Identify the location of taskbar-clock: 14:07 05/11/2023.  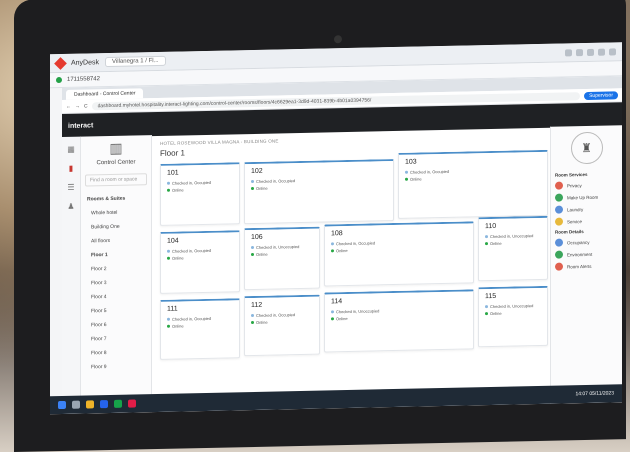
(594, 393).